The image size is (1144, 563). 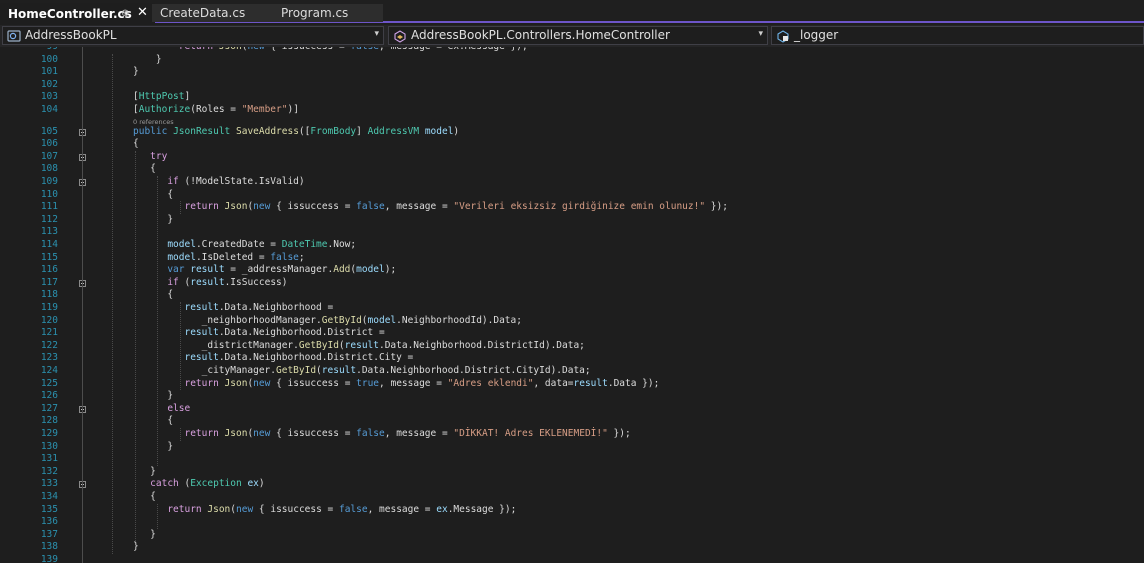 What do you see at coordinates (304, 244) in the screenshot?
I see `code-token: DateTime` at bounding box center [304, 244].